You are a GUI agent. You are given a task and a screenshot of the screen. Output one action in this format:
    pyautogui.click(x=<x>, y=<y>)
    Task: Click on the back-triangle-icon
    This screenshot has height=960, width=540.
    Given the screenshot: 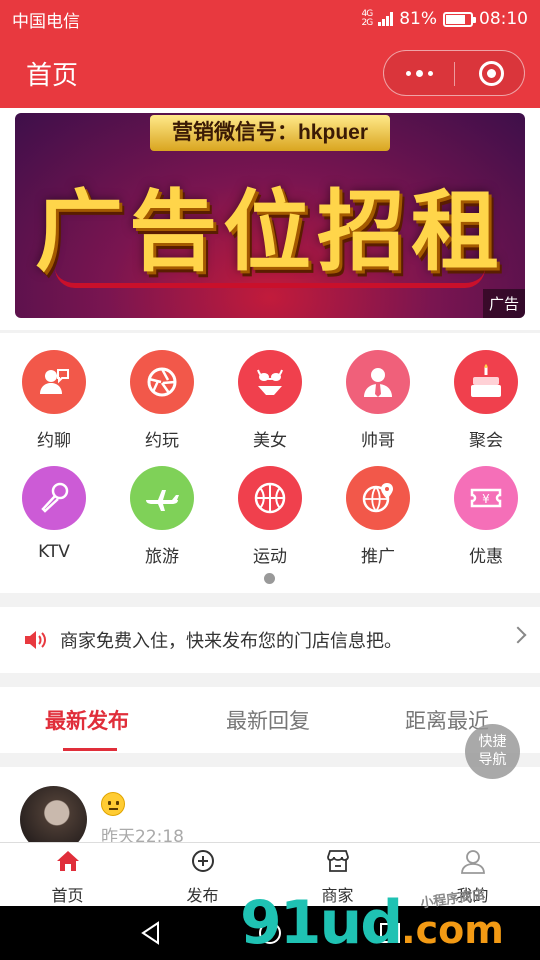 What is the action you would take?
    pyautogui.click(x=151, y=933)
    